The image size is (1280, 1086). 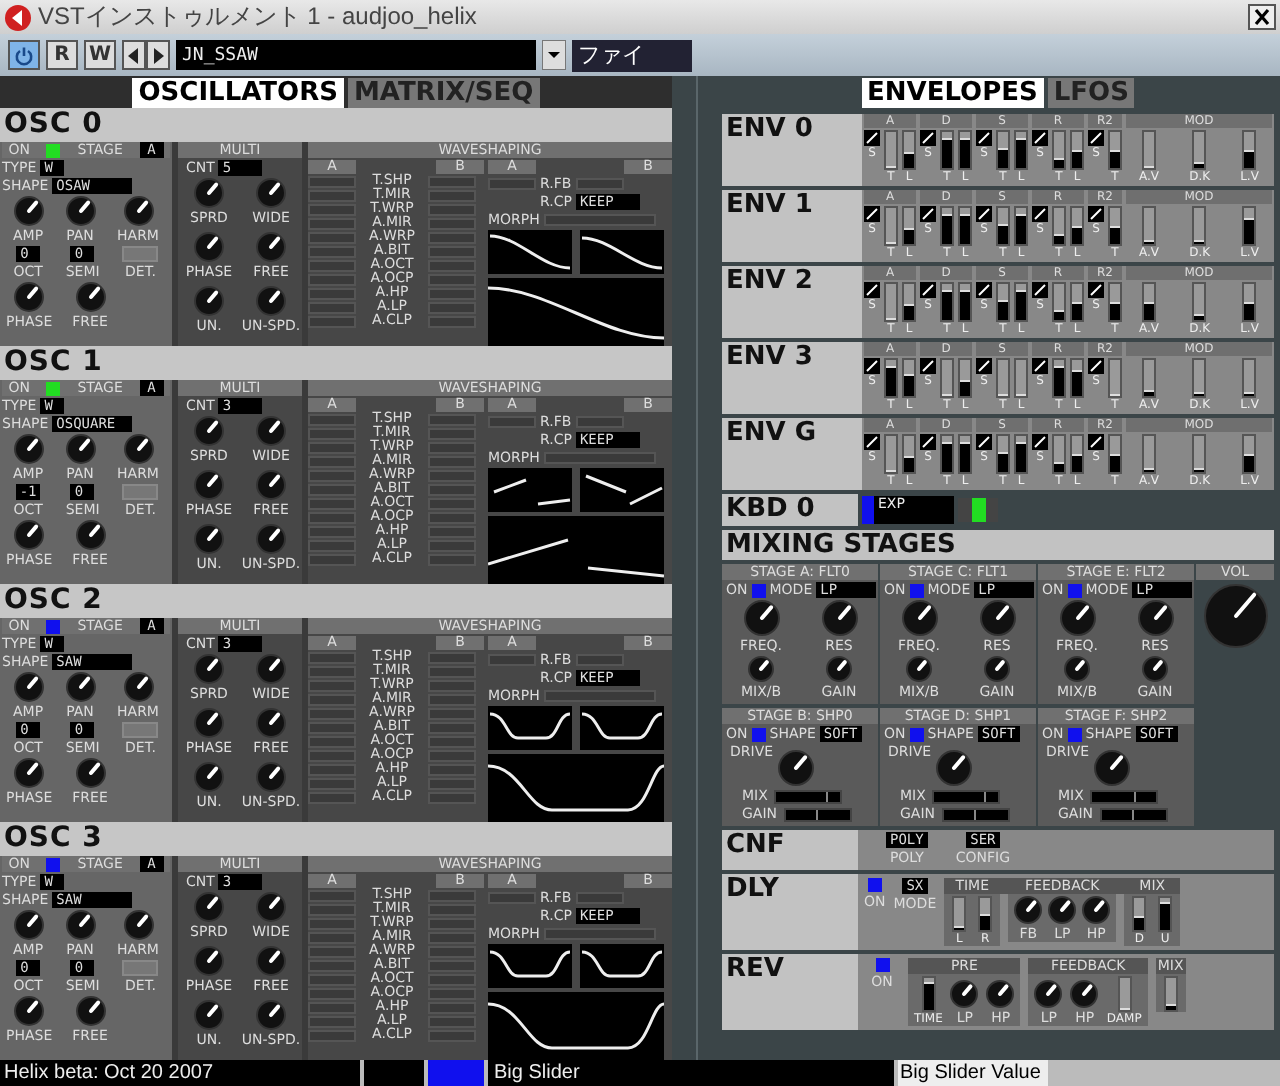 I want to click on tab: MATRIX/SEQ, so click(x=443, y=92).